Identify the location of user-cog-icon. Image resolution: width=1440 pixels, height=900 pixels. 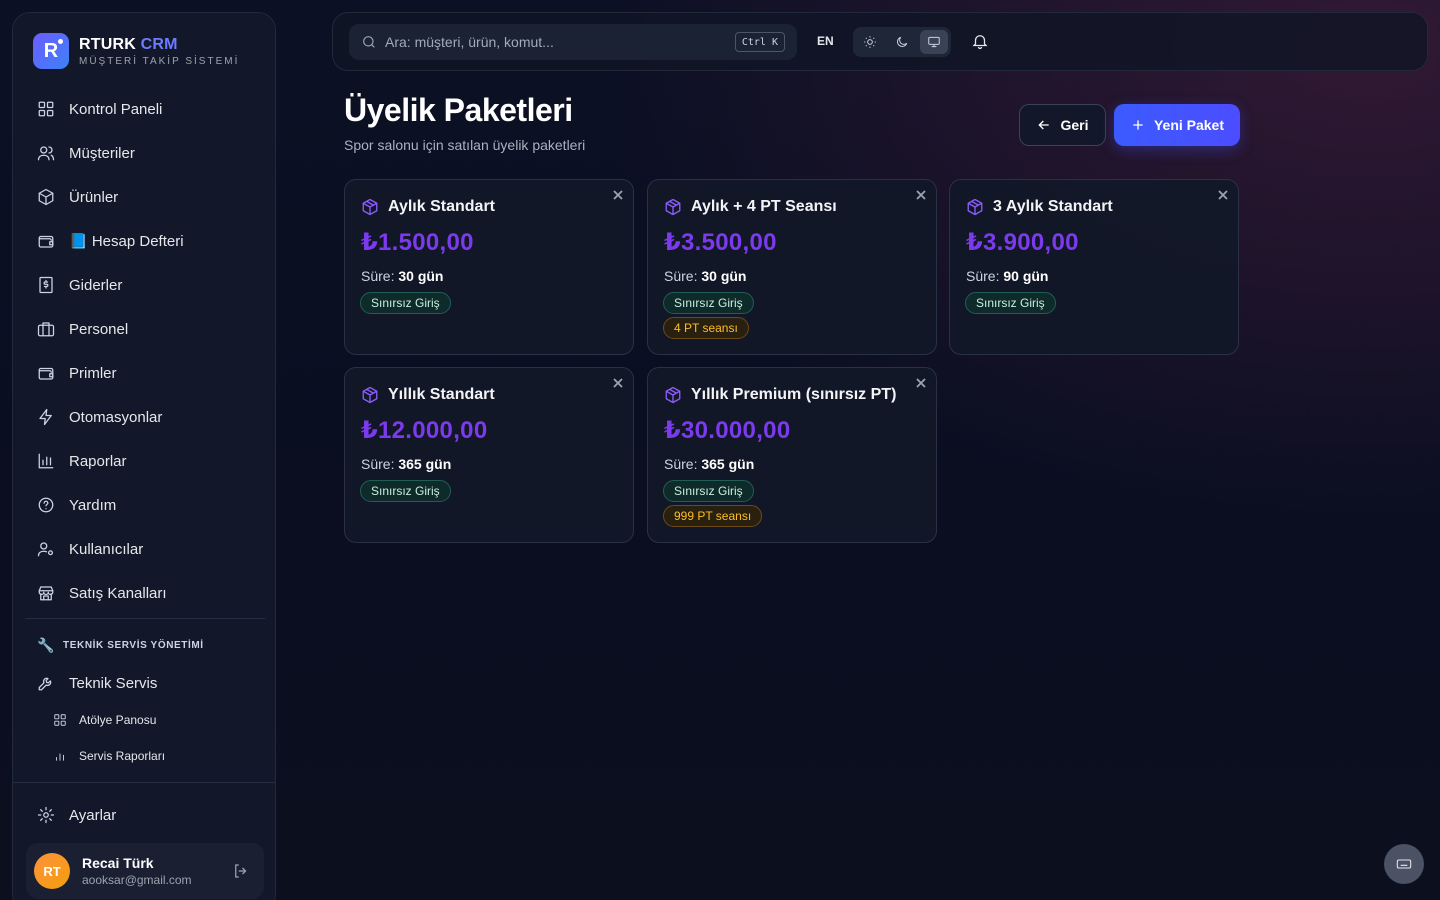
(45, 549).